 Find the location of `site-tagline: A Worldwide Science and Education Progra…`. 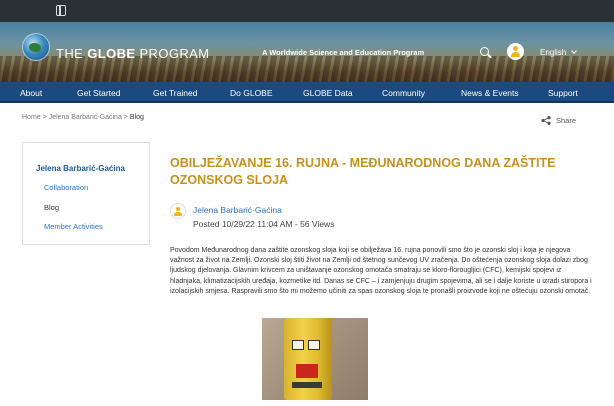

site-tagline: A Worldwide Science and Education Progra… is located at coordinates (343, 52).